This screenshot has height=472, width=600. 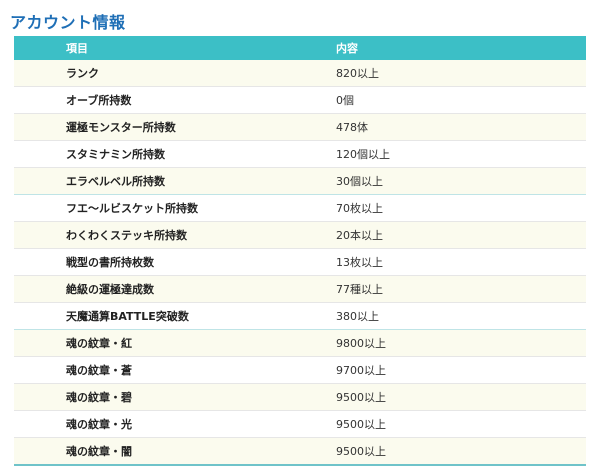 What do you see at coordinates (359, 289) in the screenshot?
I see `row-value: 77種以上` at bounding box center [359, 289].